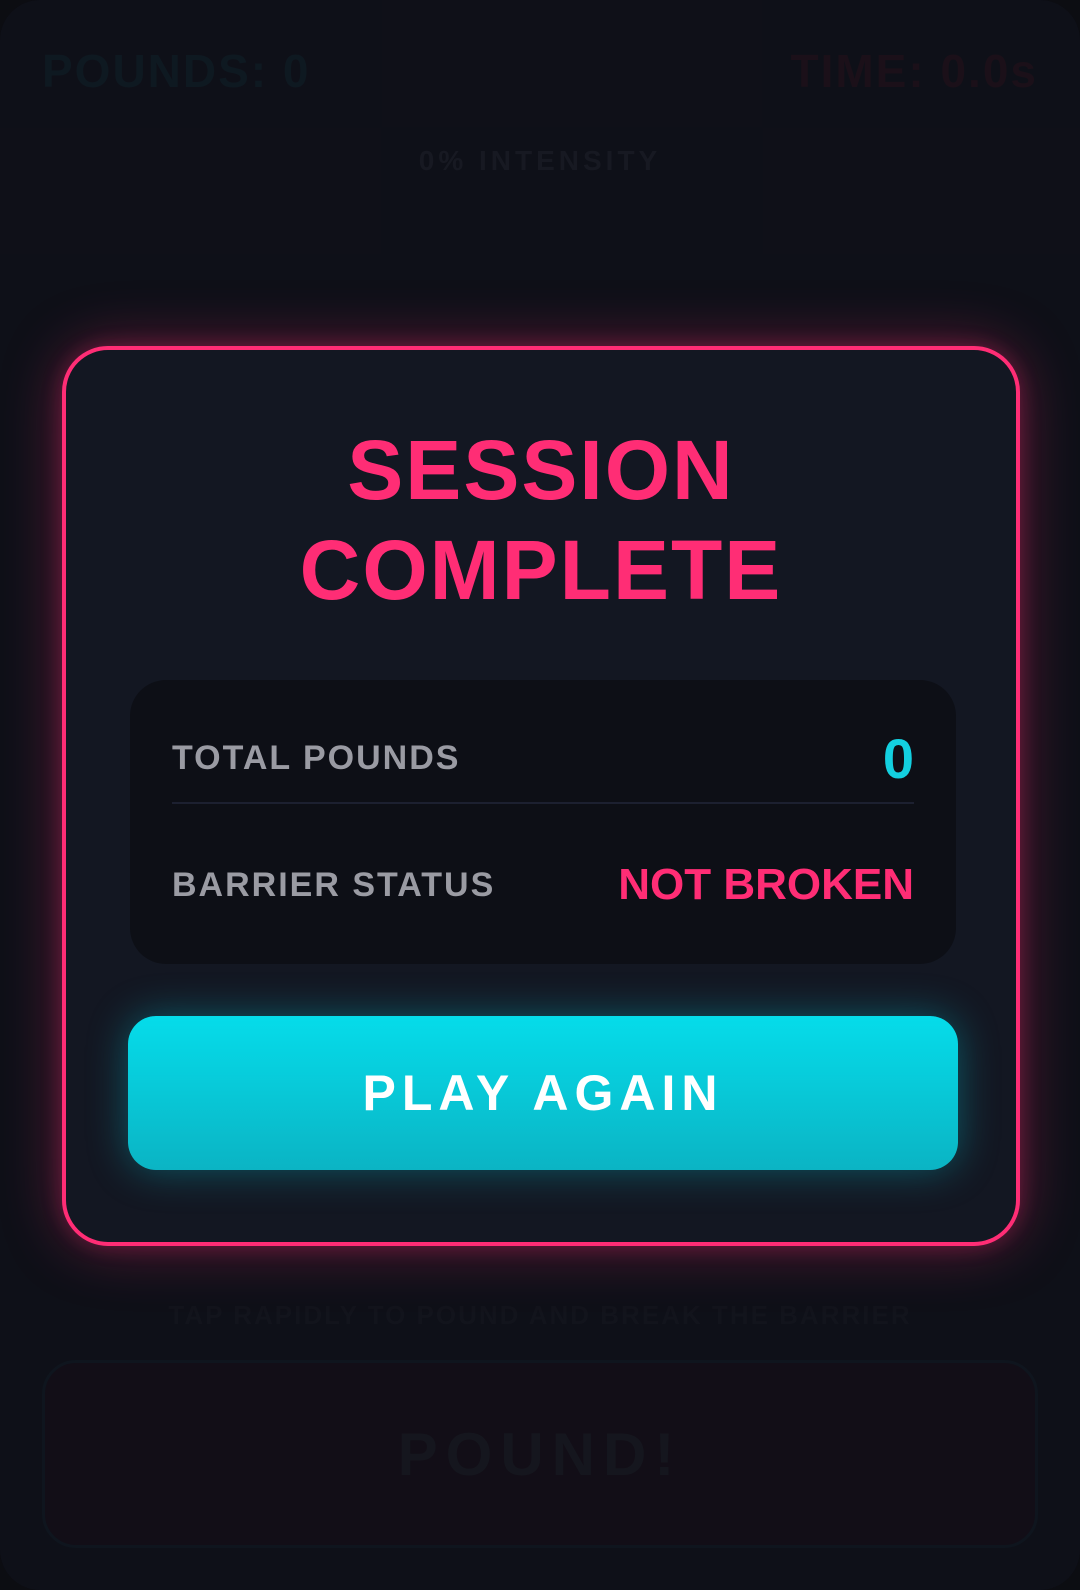 Image resolution: width=1080 pixels, height=1590 pixels. Describe the element at coordinates (766, 884) in the screenshot. I see `barrier-status-value: NOT BROKEN` at that location.